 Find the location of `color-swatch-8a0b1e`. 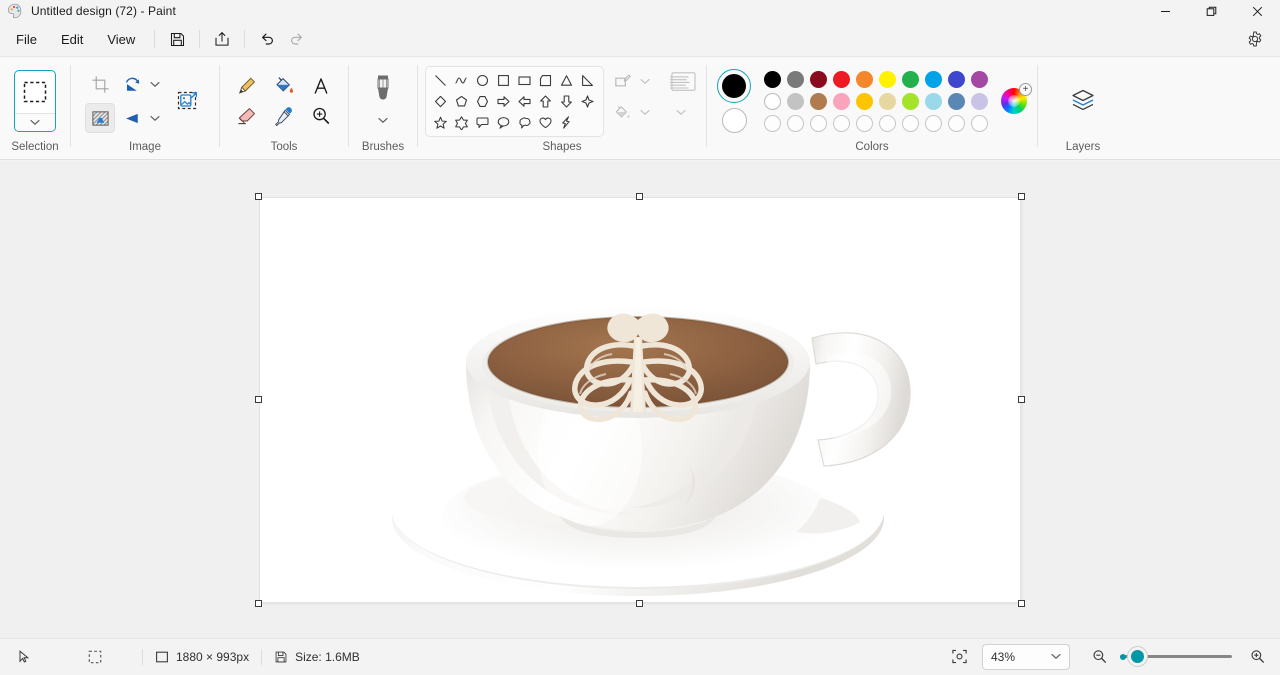

color-swatch-8a0b1e is located at coordinates (818, 79).